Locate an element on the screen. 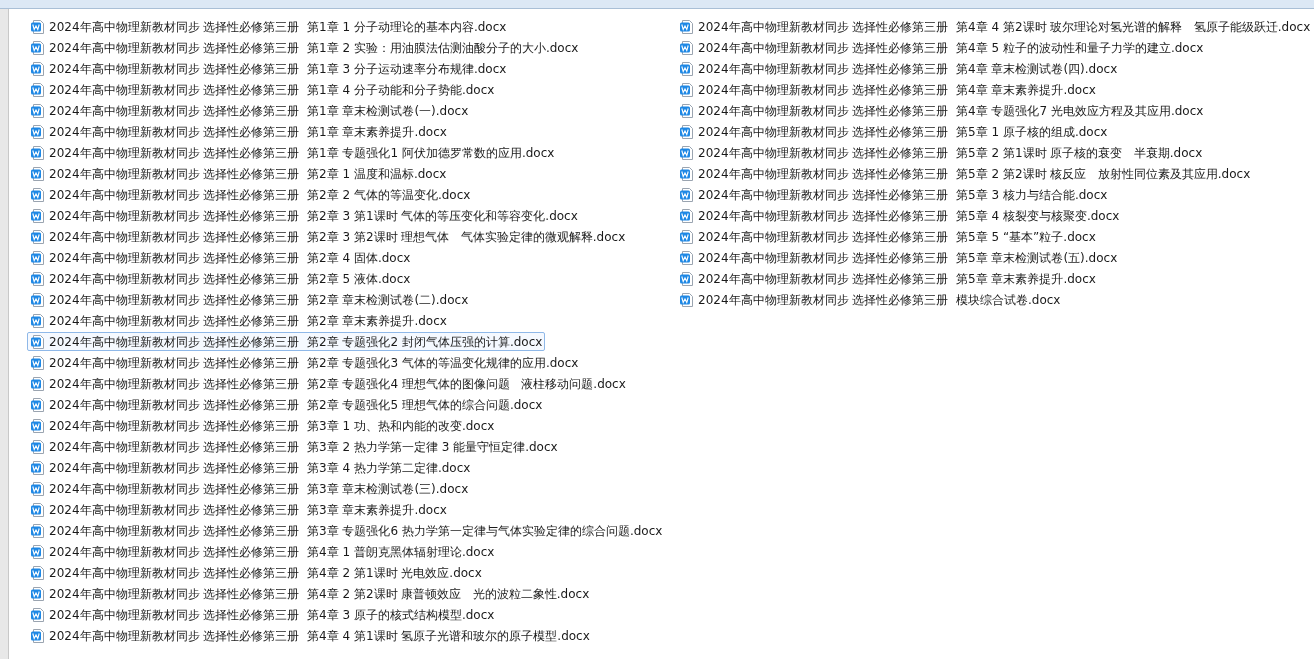  file-item: 2024年高中物理新教材同步 选择性必修第三册 第4章 5 粒子的波动性和量子力学的建立.docx is located at coordinates (941, 47).